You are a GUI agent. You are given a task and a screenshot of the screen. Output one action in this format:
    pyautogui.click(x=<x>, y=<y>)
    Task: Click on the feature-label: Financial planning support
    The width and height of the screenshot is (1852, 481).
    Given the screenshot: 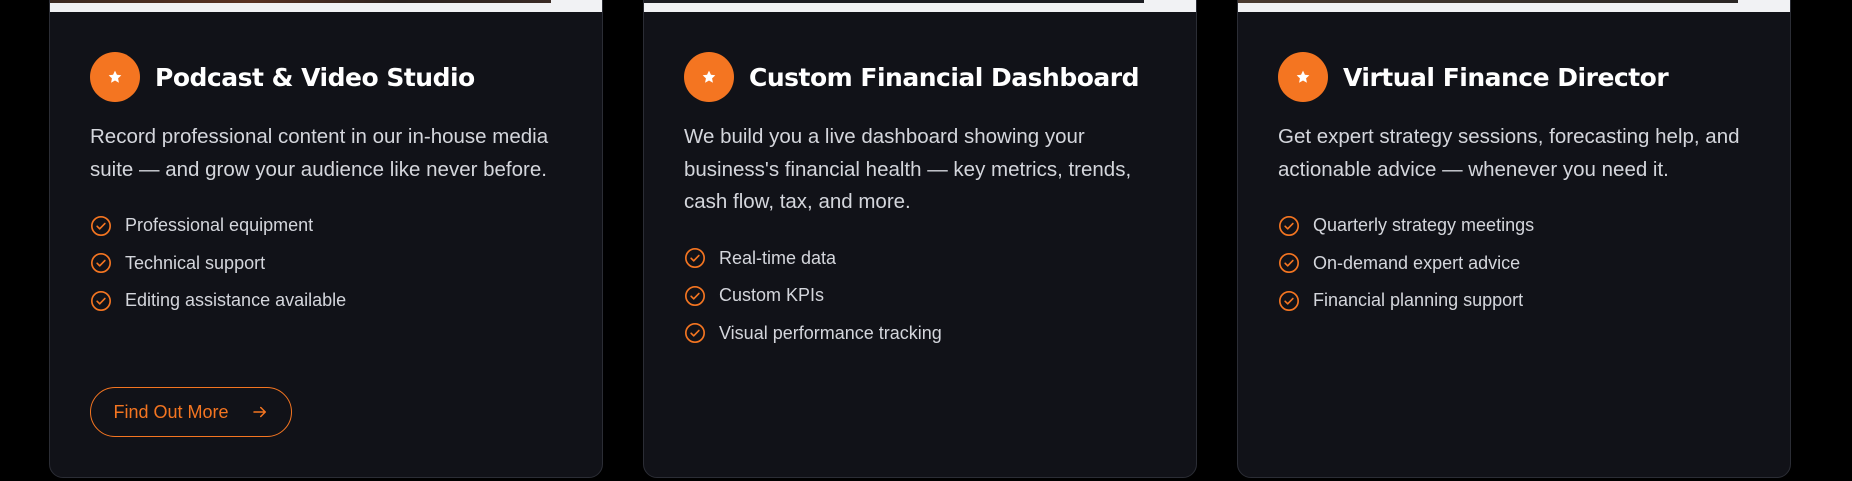 What is the action you would take?
    pyautogui.click(x=1418, y=300)
    